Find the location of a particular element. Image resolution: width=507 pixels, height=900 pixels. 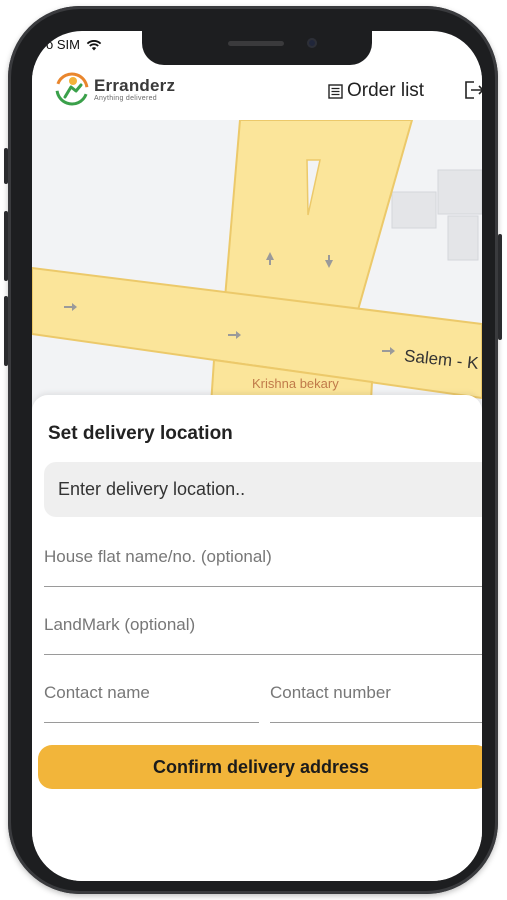

app-logo: Erranderz Anything delivered is located at coordinates (114, 89).